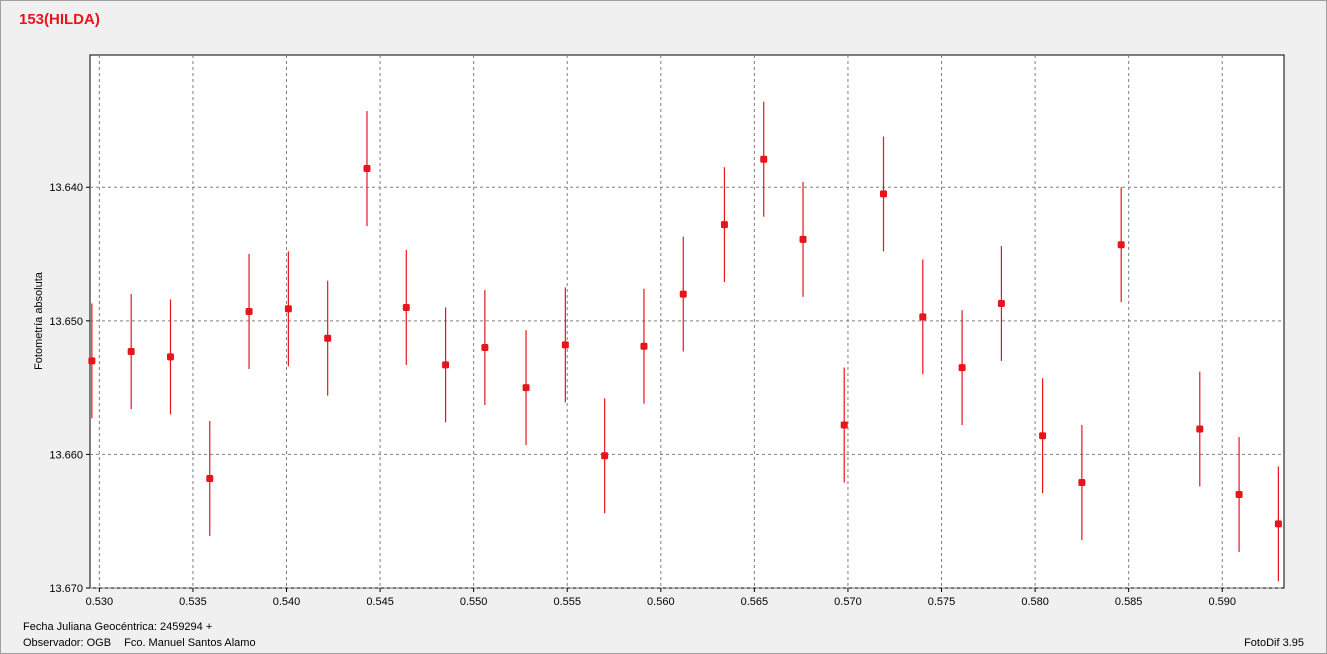 This screenshot has height=654, width=1327. I want to click on x-tick-label: 0.555, so click(567, 602).